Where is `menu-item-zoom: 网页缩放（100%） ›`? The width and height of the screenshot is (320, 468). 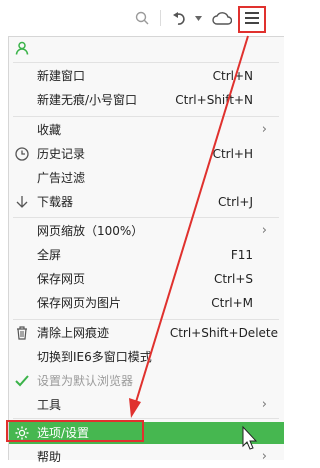 menu-item-zoom: 网页缩放（100%） › is located at coordinates (146, 231).